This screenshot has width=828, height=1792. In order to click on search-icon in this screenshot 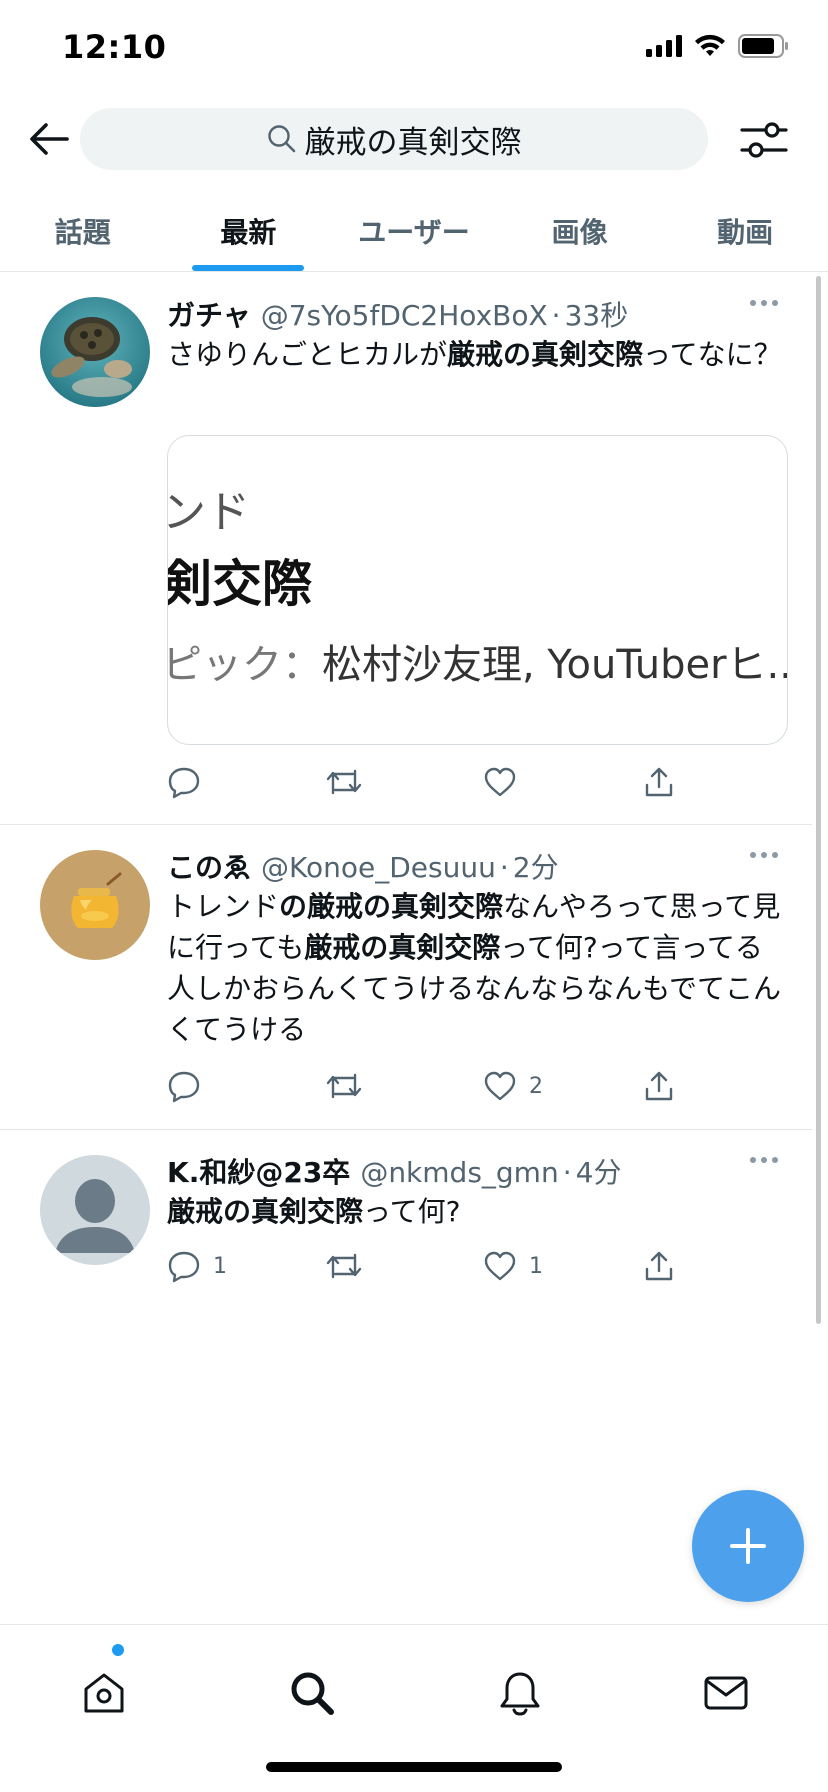, I will do `click(281, 139)`.